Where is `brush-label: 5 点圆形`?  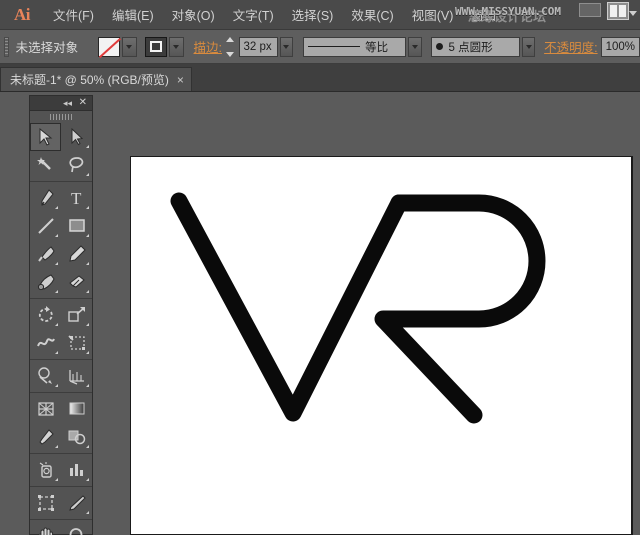
brush-label: 5 点圆形 is located at coordinates (470, 47).